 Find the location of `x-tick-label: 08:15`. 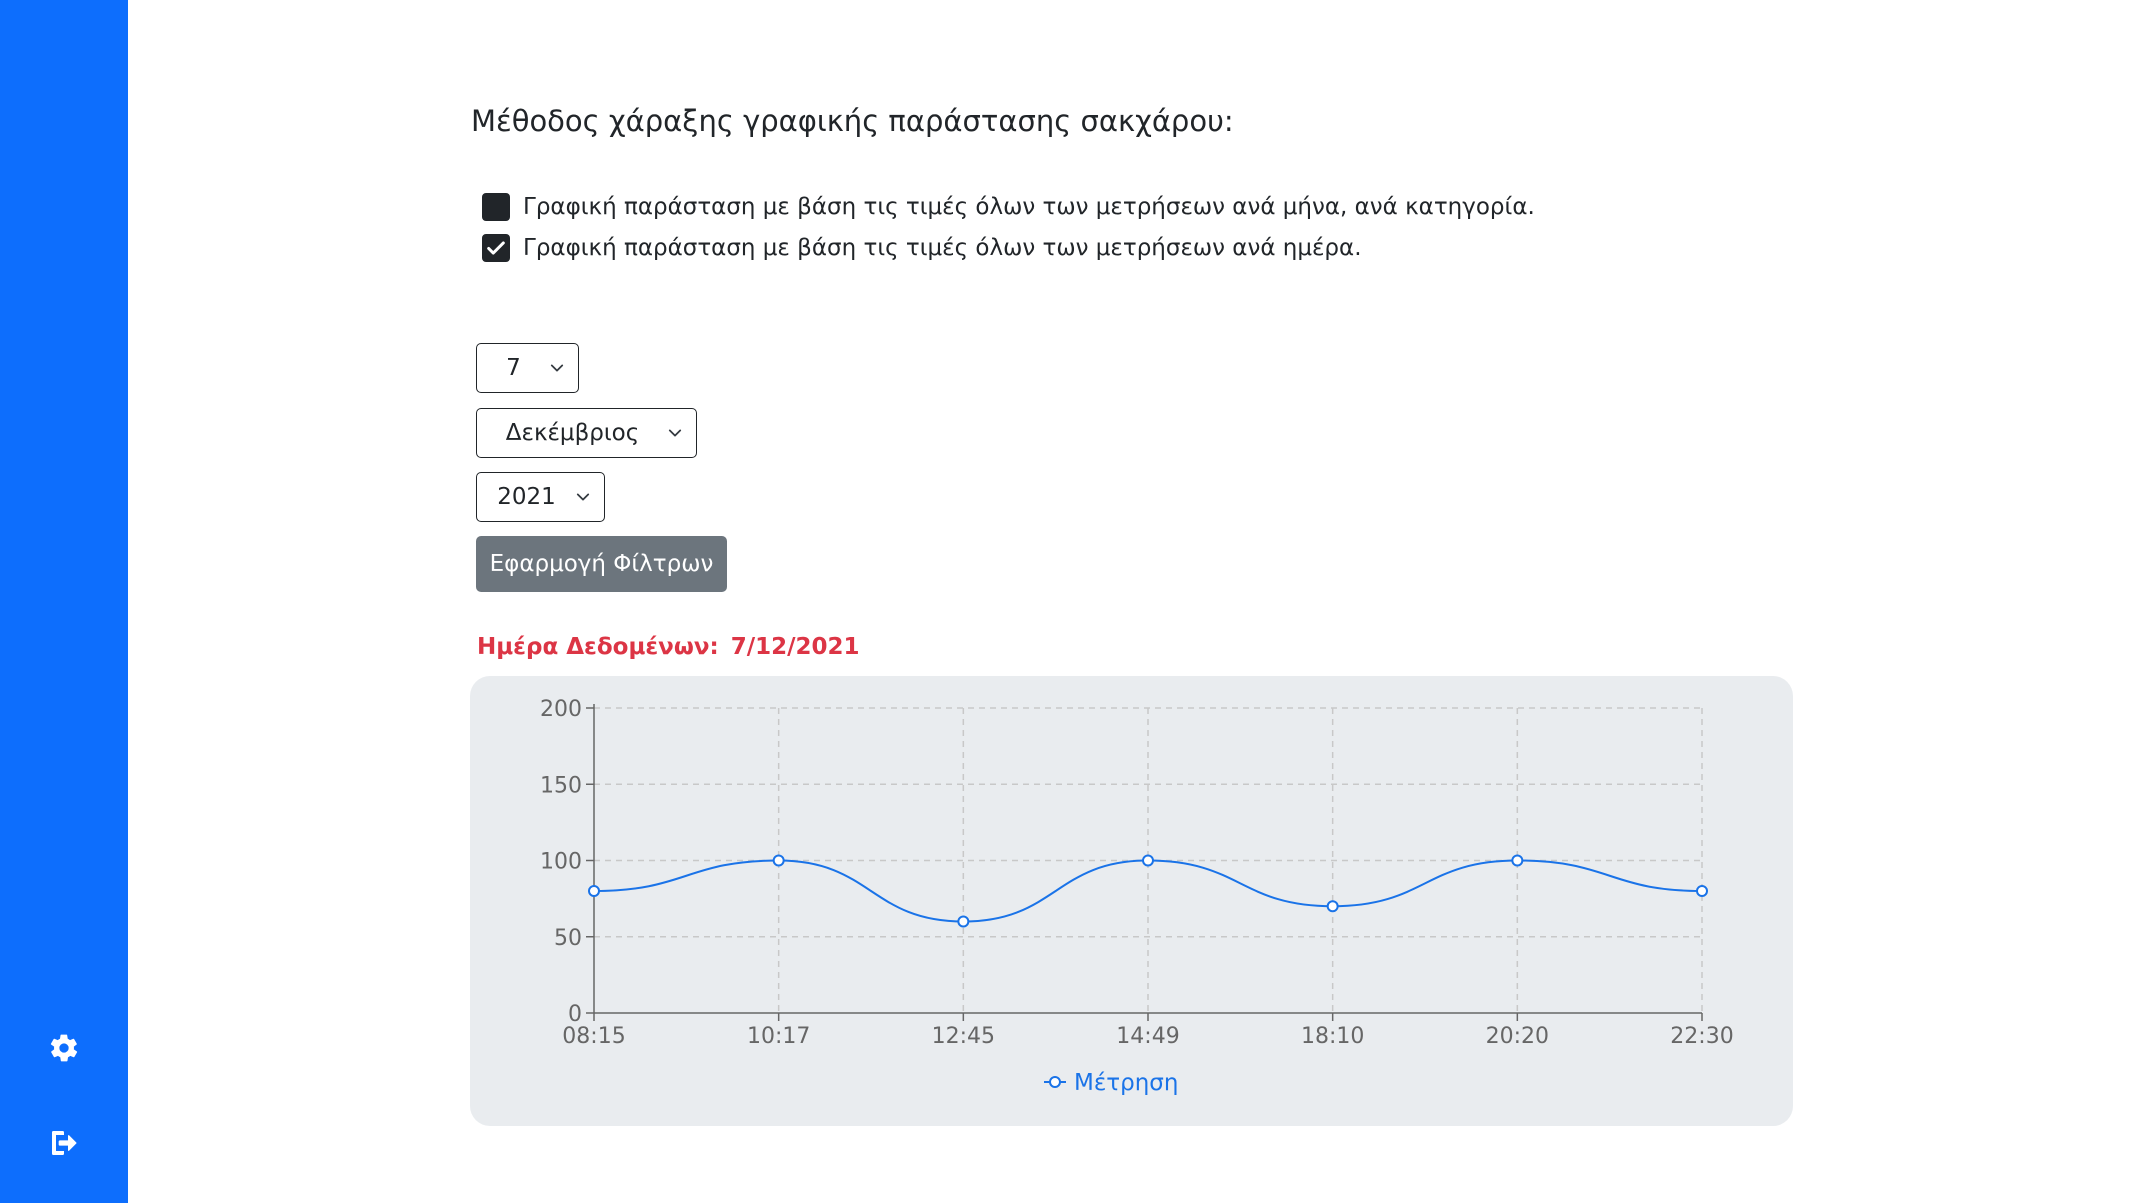

x-tick-label: 08:15 is located at coordinates (593, 1036).